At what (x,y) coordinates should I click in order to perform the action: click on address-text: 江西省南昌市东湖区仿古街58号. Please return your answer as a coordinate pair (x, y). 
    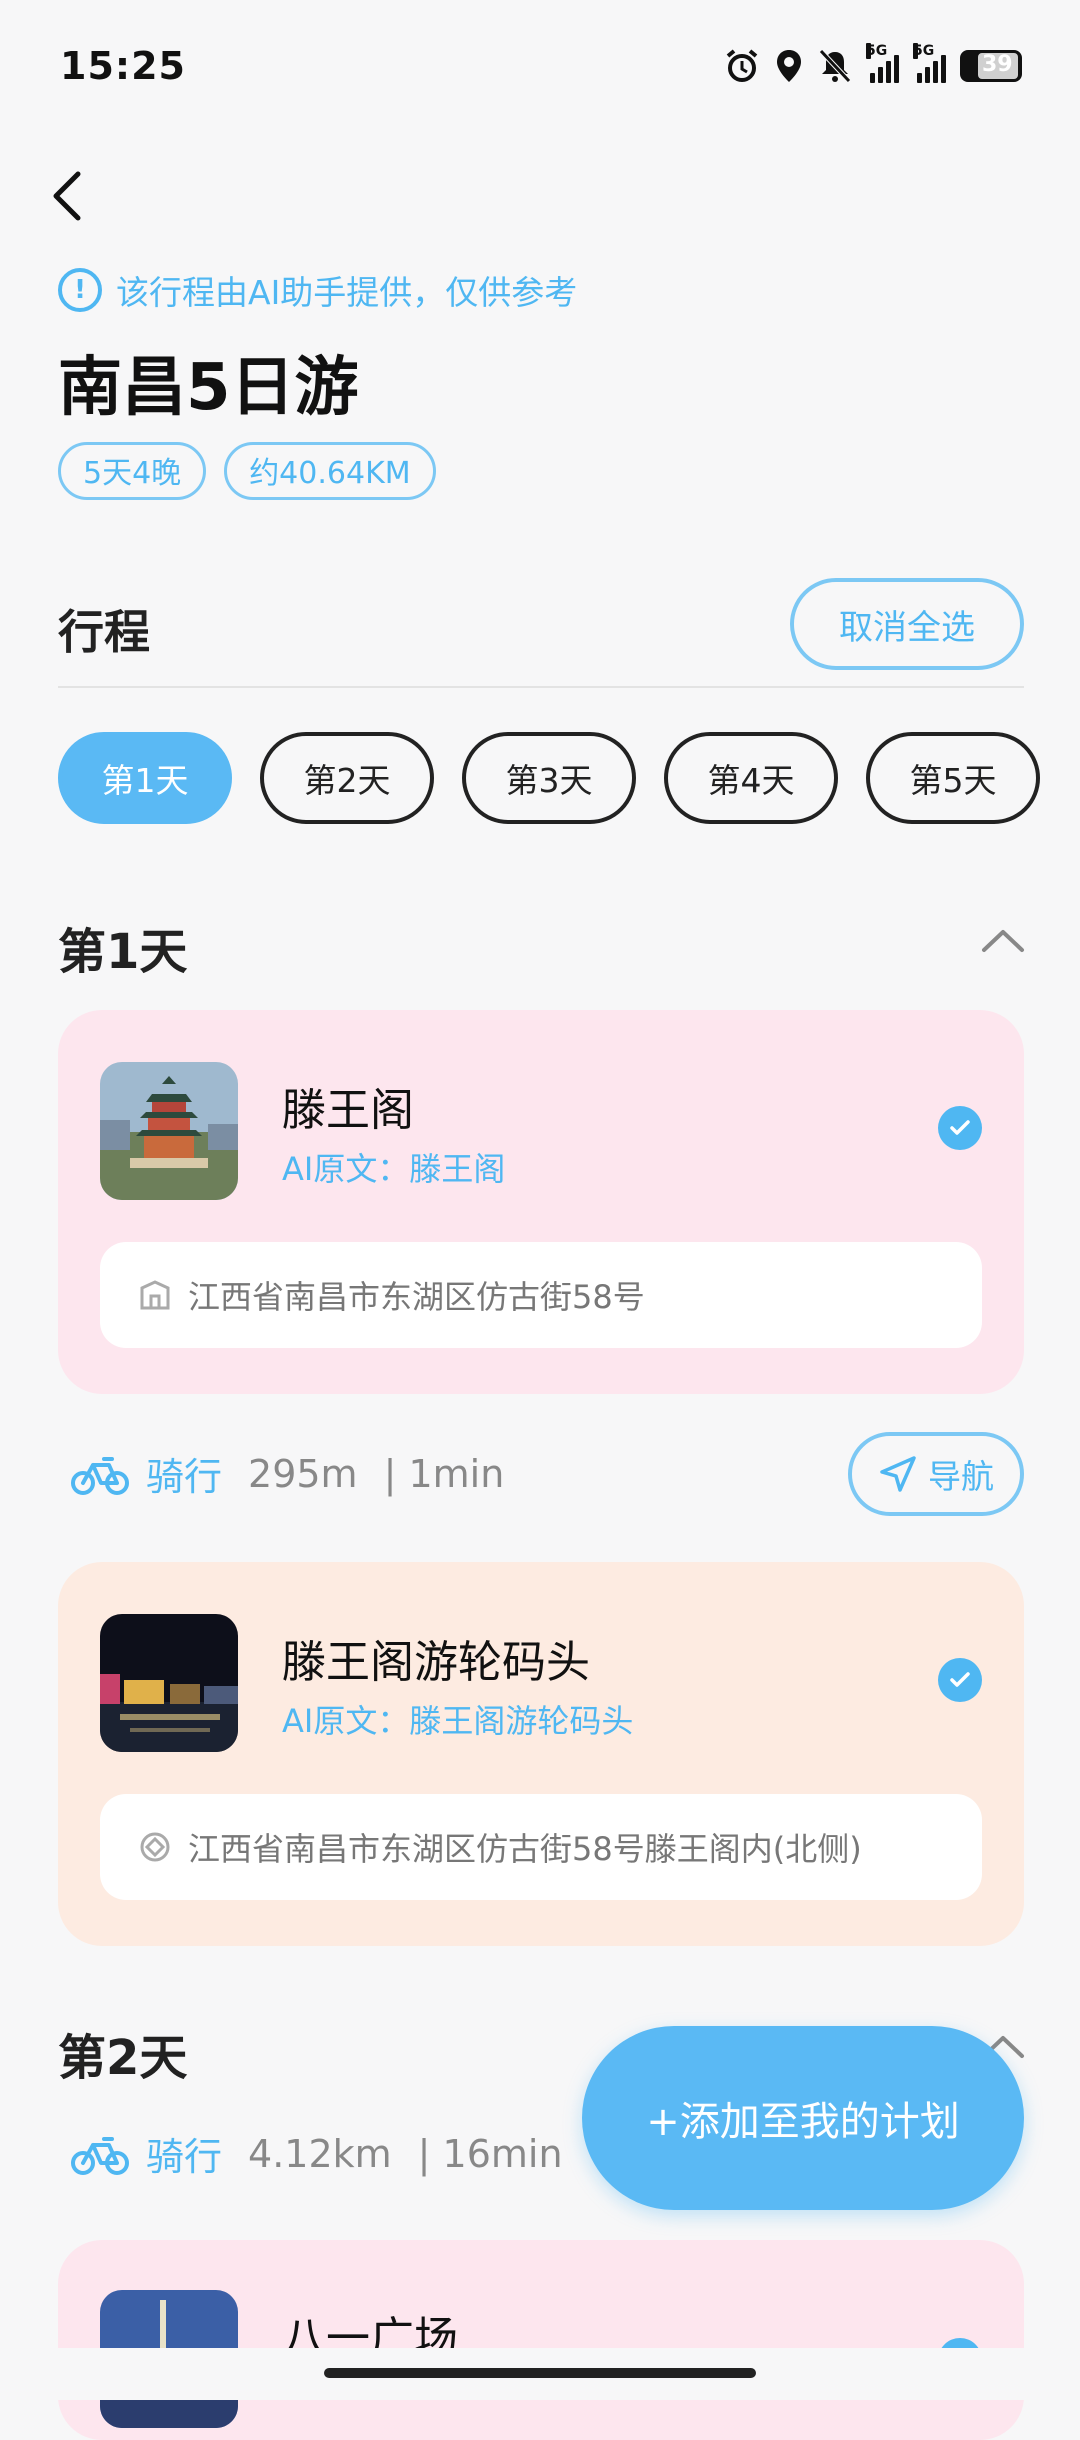
    Looking at the image, I should click on (416, 1297).